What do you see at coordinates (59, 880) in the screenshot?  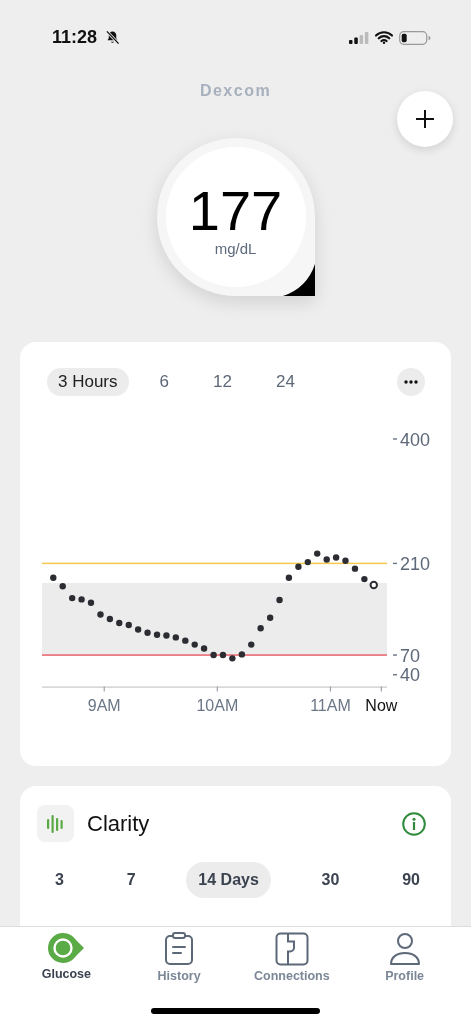 I see `period-tab: 3` at bounding box center [59, 880].